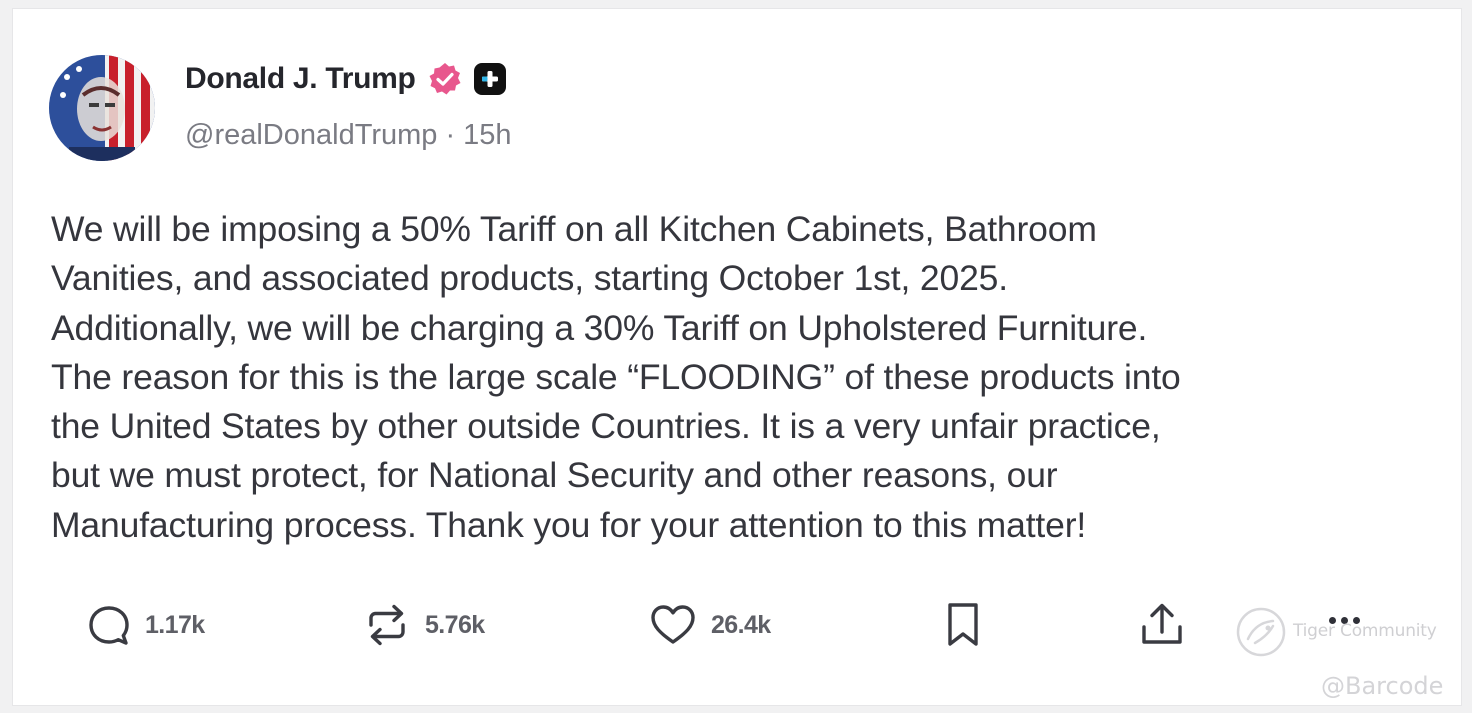 Image resolution: width=1472 pixels, height=713 pixels. I want to click on watermark-handle: @Barcode, so click(1382, 686).